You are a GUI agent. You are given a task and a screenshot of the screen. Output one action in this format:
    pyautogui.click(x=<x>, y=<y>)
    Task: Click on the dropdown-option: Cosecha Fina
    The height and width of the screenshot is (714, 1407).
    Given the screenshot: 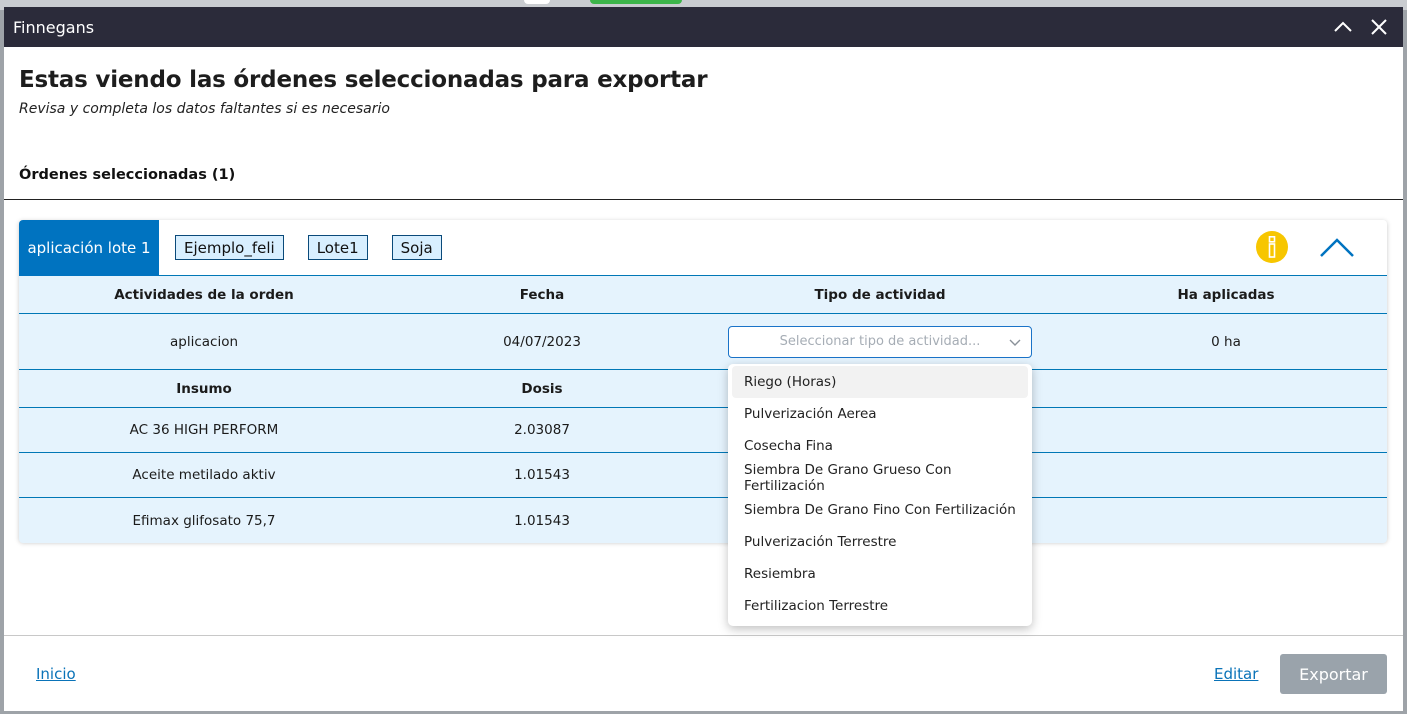 What is the action you would take?
    pyautogui.click(x=880, y=446)
    